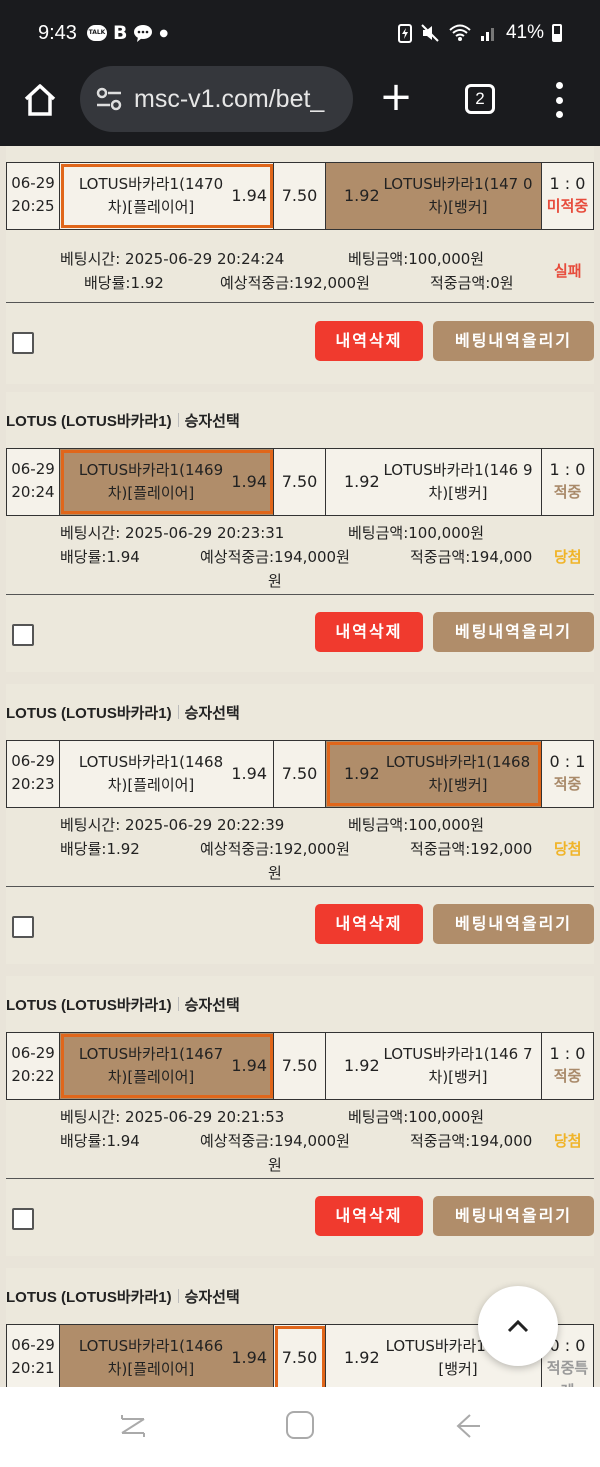  Describe the element at coordinates (167, 482) in the screenshot. I see `player-pick-button: LOTUS바카라1(1469 차)[플레이어] 1.94` at that location.